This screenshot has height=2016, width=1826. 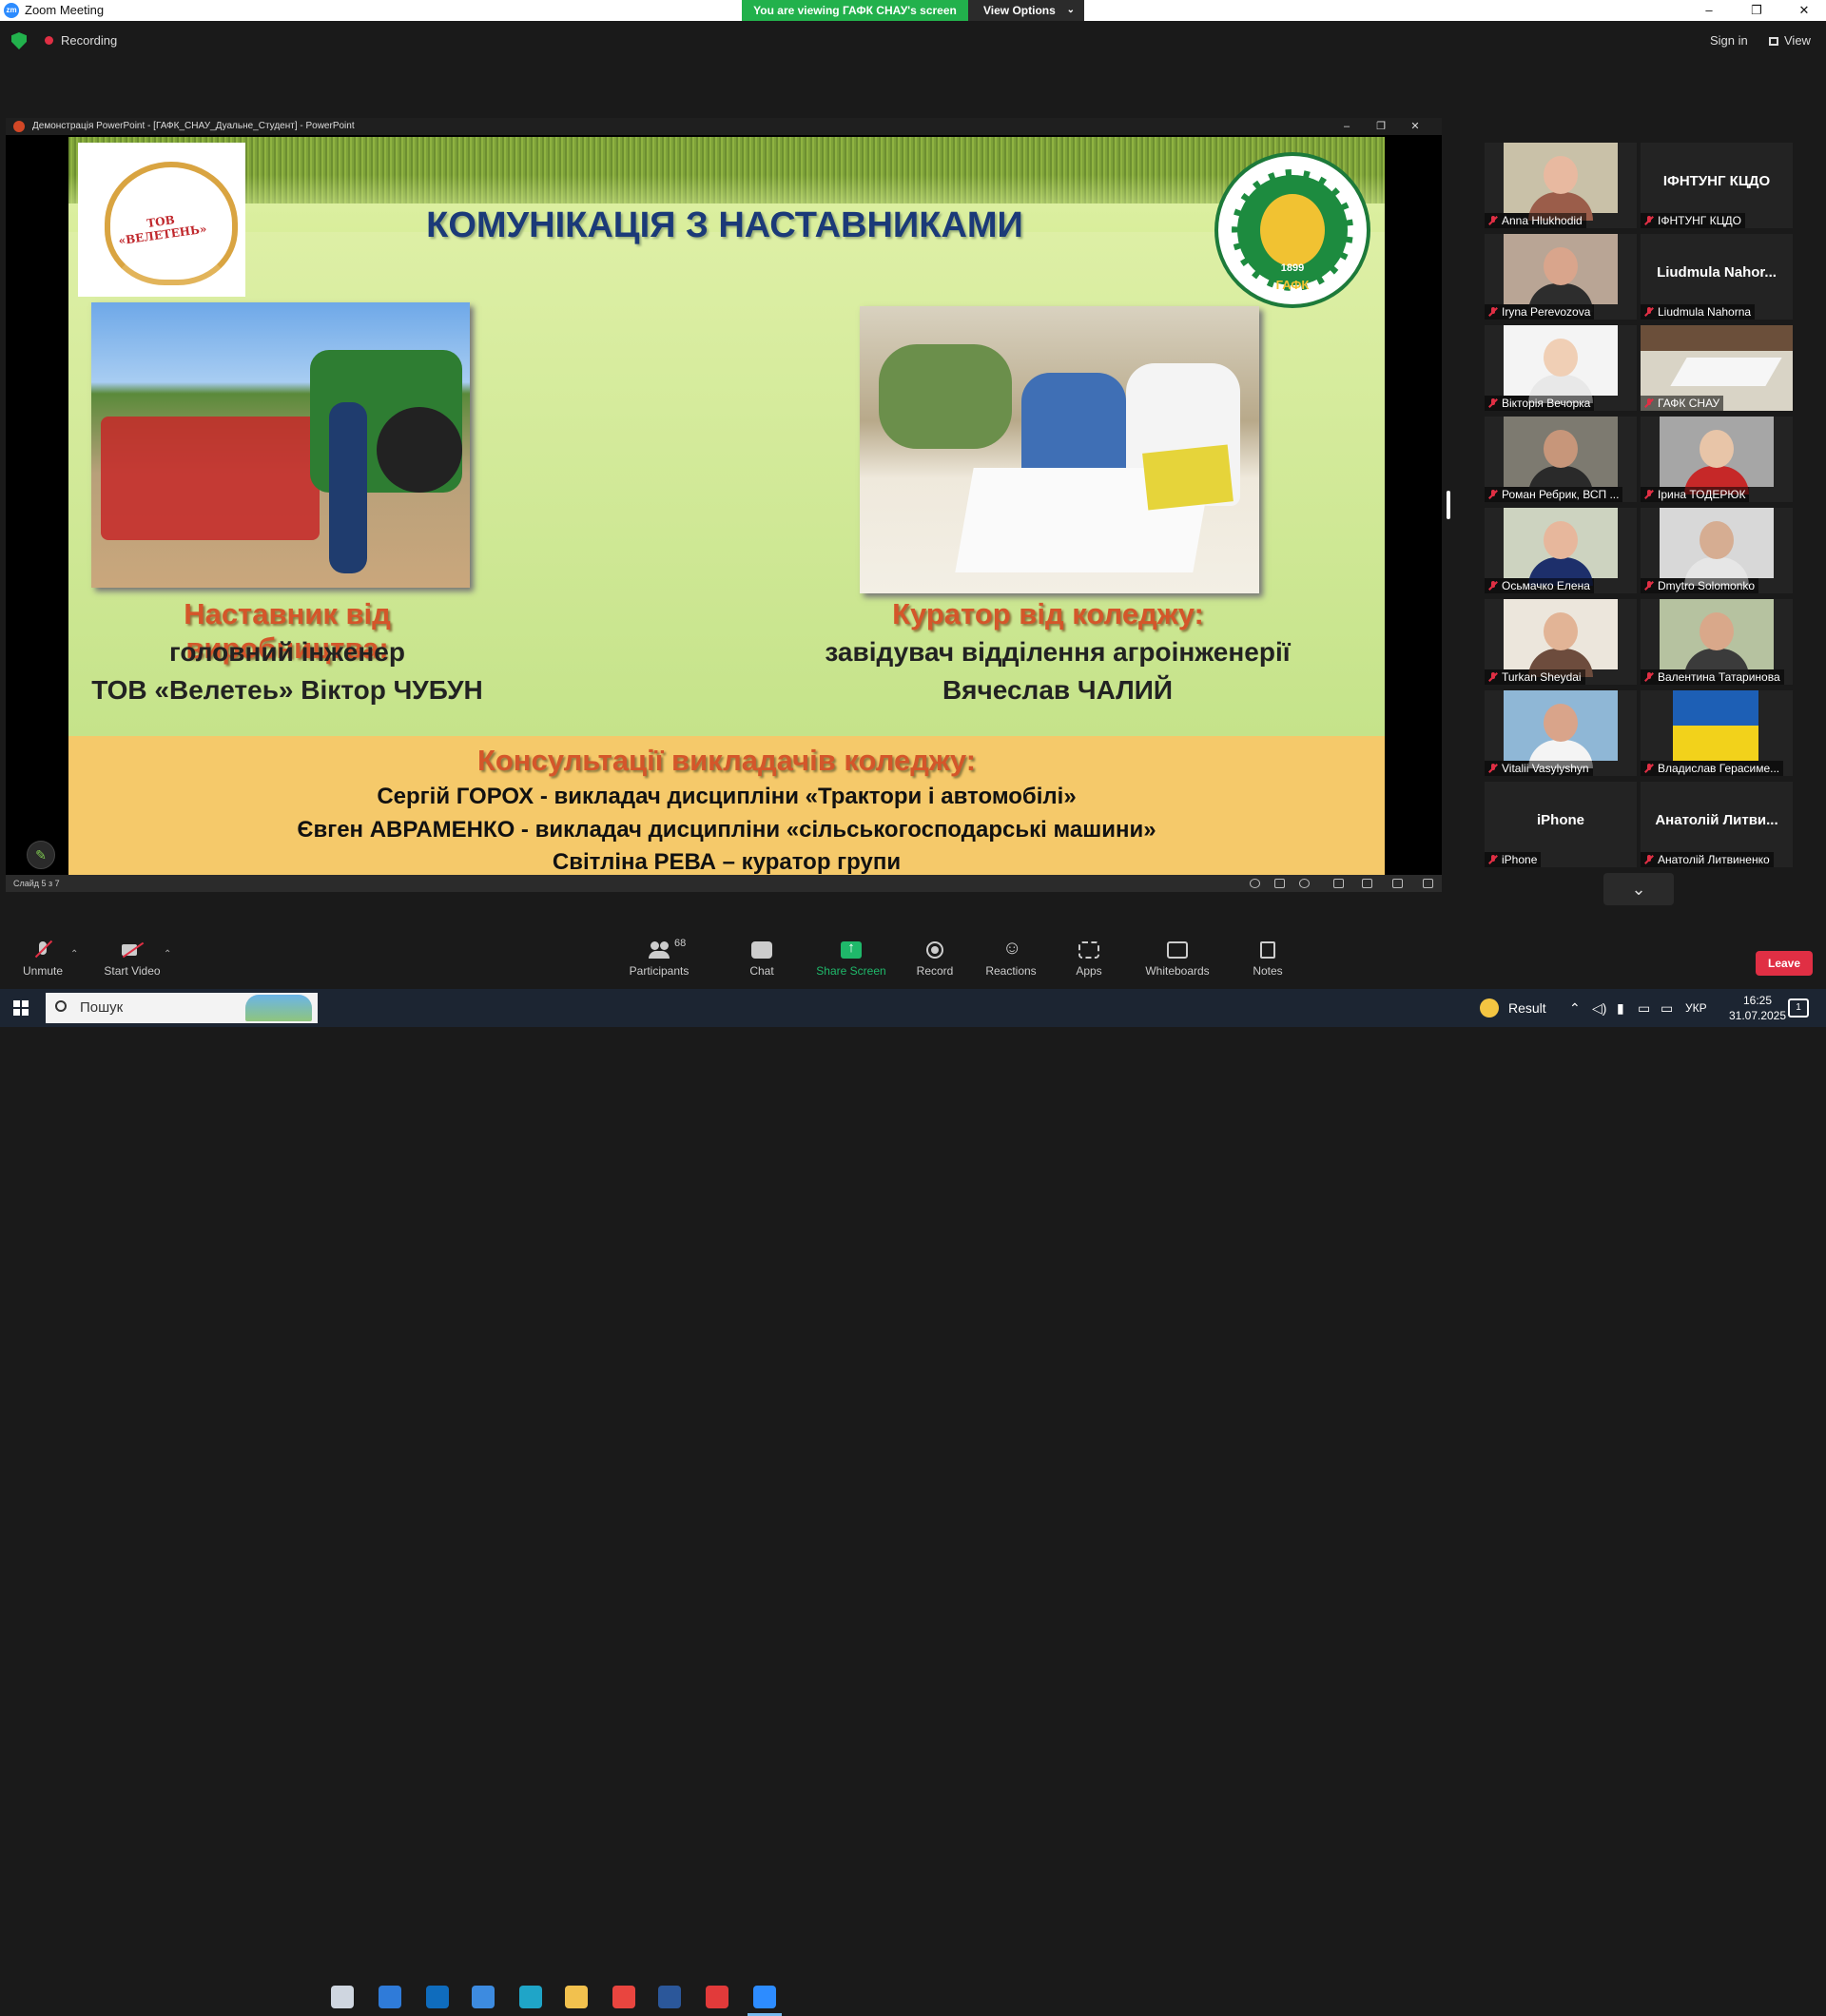 I want to click on slide-show-icon, so click(x=1255, y=883).